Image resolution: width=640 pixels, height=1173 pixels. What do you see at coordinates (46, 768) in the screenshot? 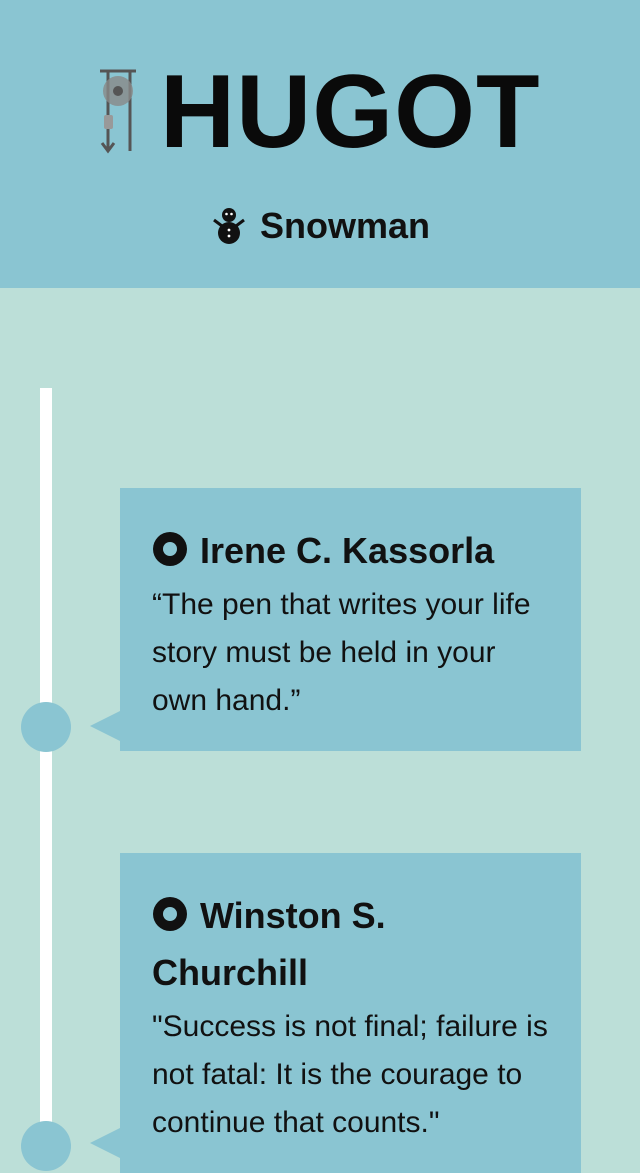
I see `timeline-line` at bounding box center [46, 768].